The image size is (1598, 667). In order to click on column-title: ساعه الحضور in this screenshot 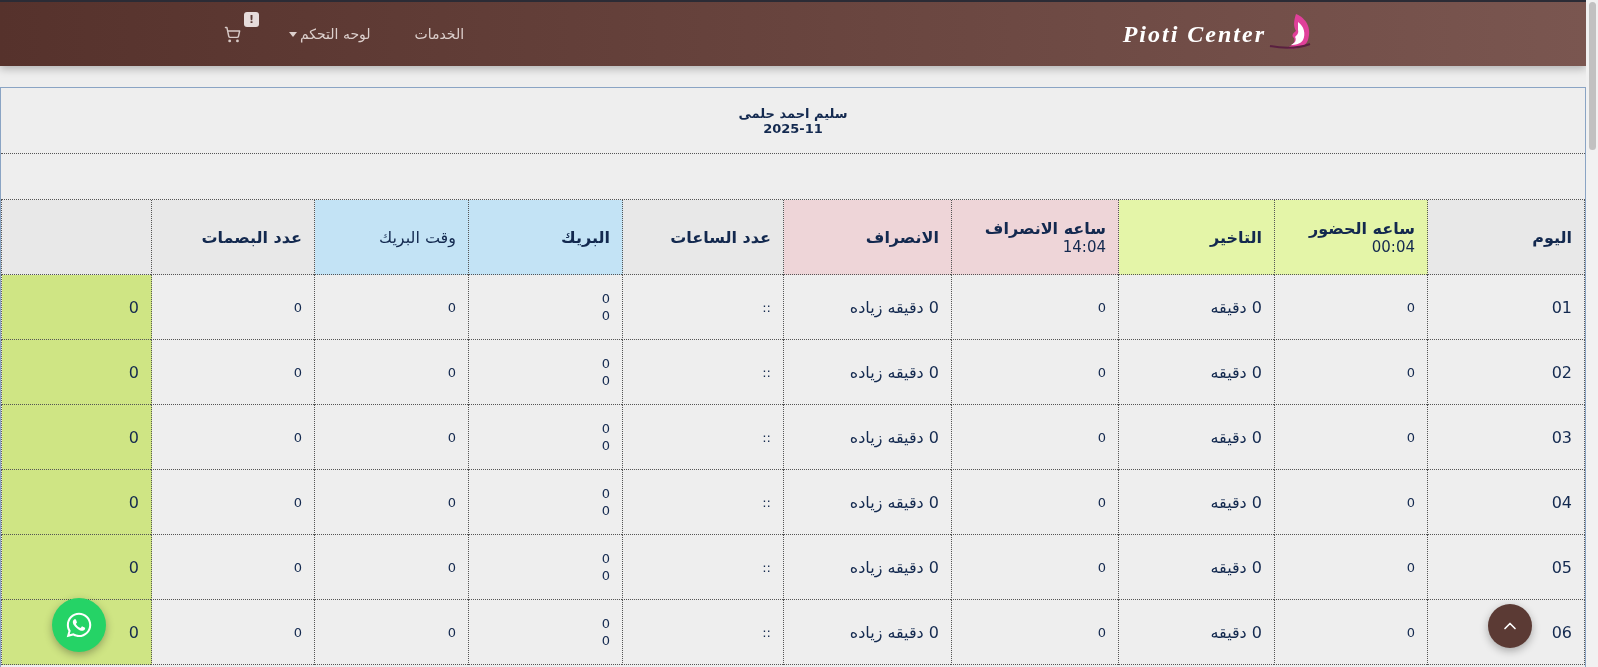, I will do `click(1361, 228)`.